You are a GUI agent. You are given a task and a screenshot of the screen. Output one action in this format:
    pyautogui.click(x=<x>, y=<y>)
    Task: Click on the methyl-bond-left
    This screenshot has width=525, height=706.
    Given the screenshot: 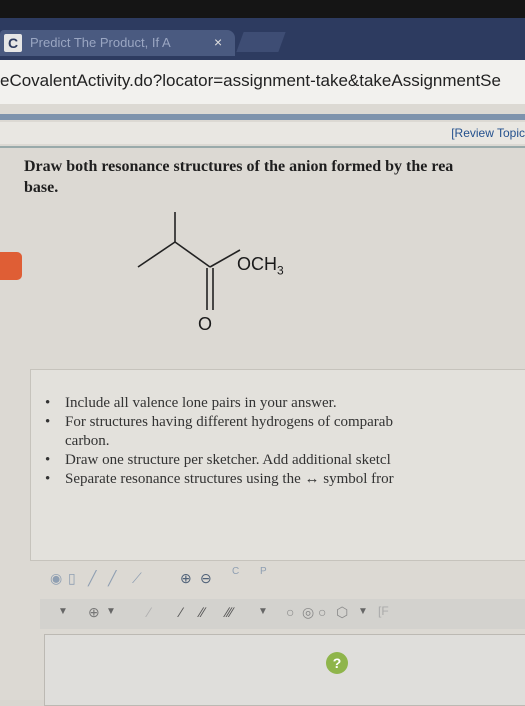 What is the action you would take?
    pyautogui.click(x=156, y=254)
    